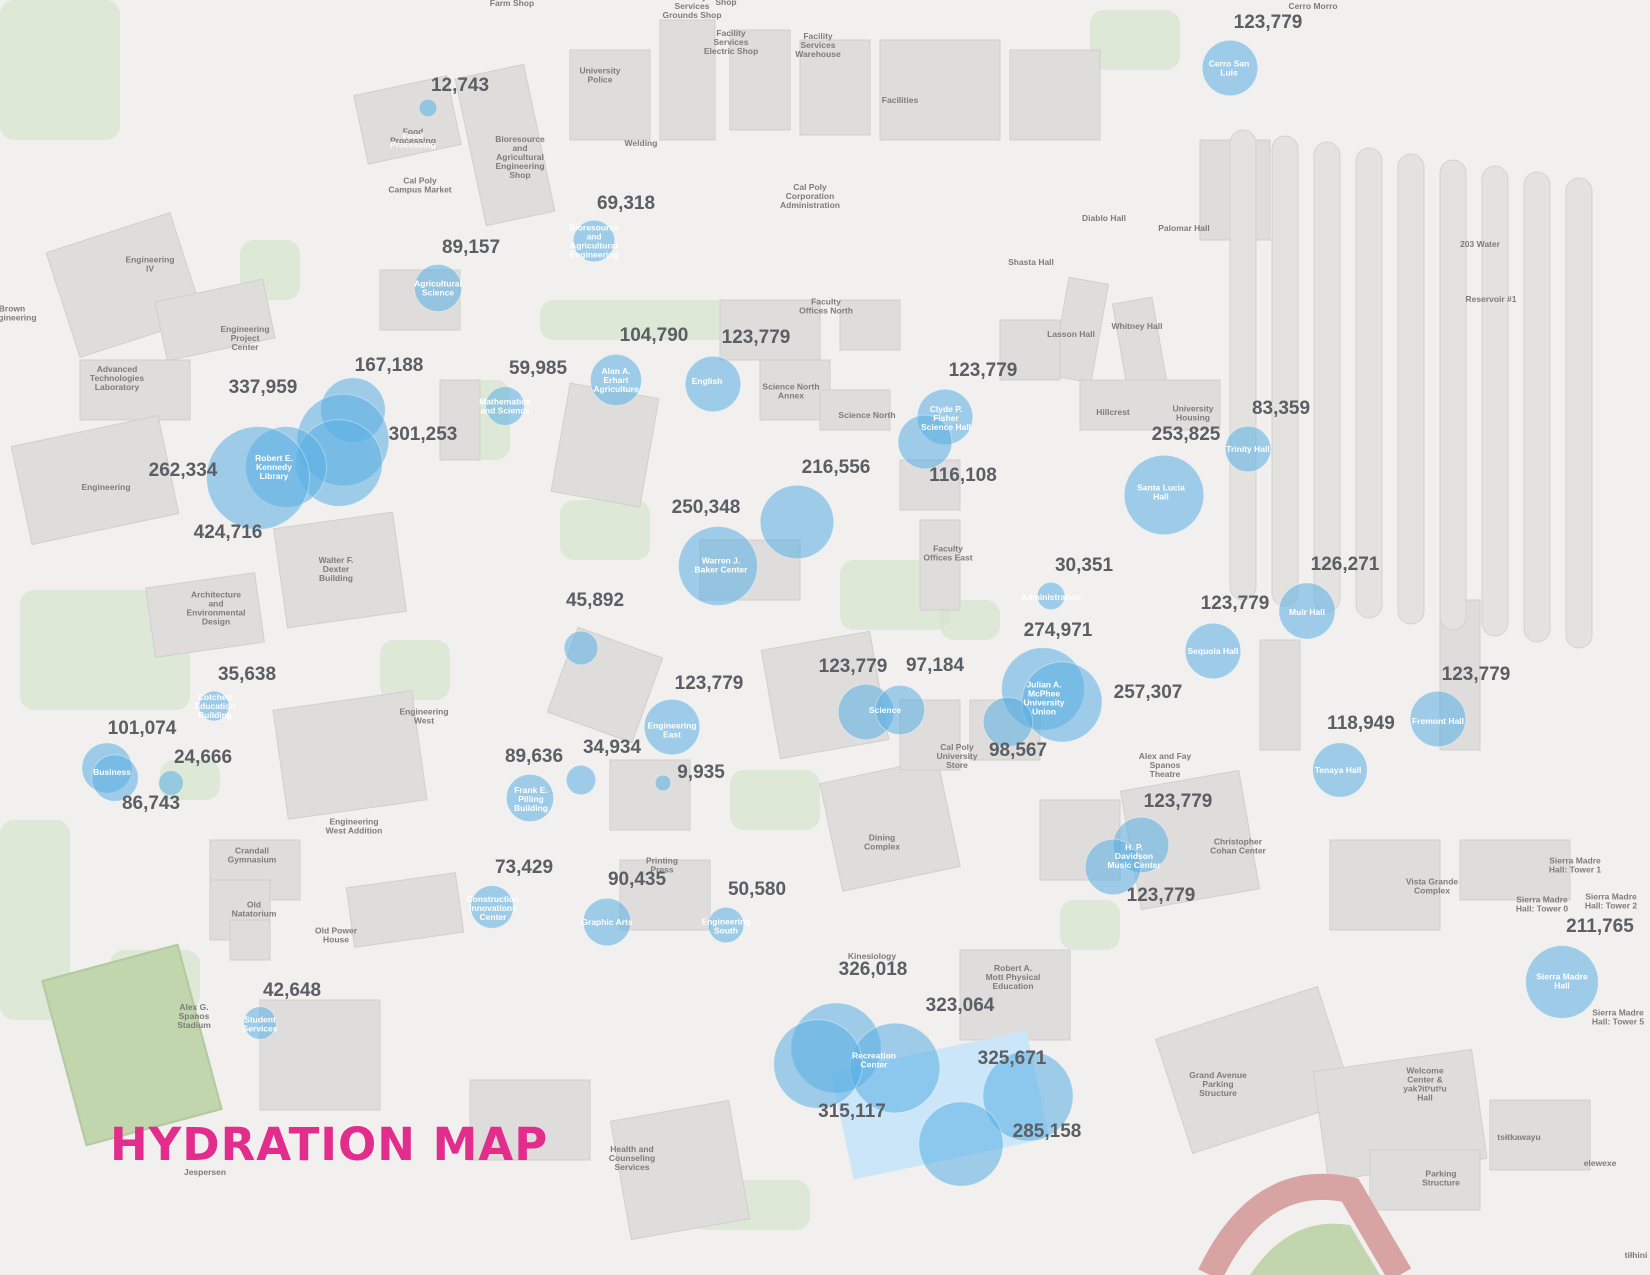 This screenshot has width=1650, height=1275. I want to click on map-label-sierra-madre-tower-5: Sierra Madre Hall: Tower 5, so click(1618, 1017).